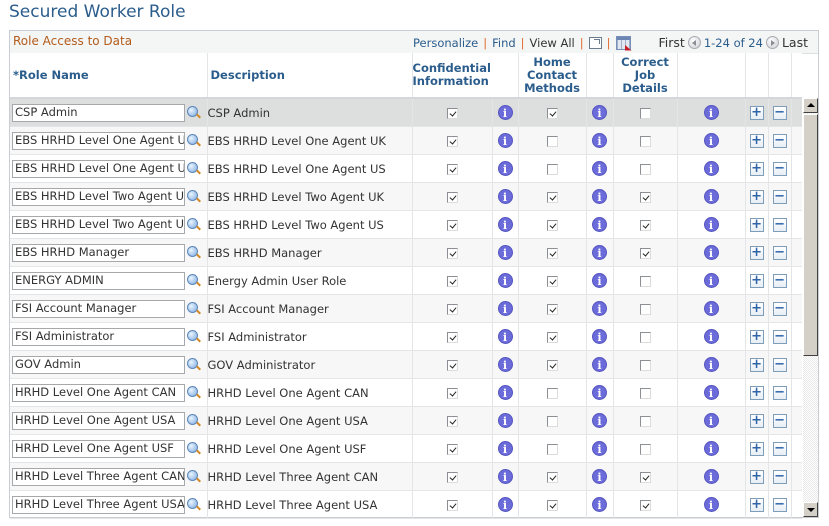 Image resolution: width=829 pixels, height=526 pixels. I want to click on personalize-link: Personalize, so click(445, 43).